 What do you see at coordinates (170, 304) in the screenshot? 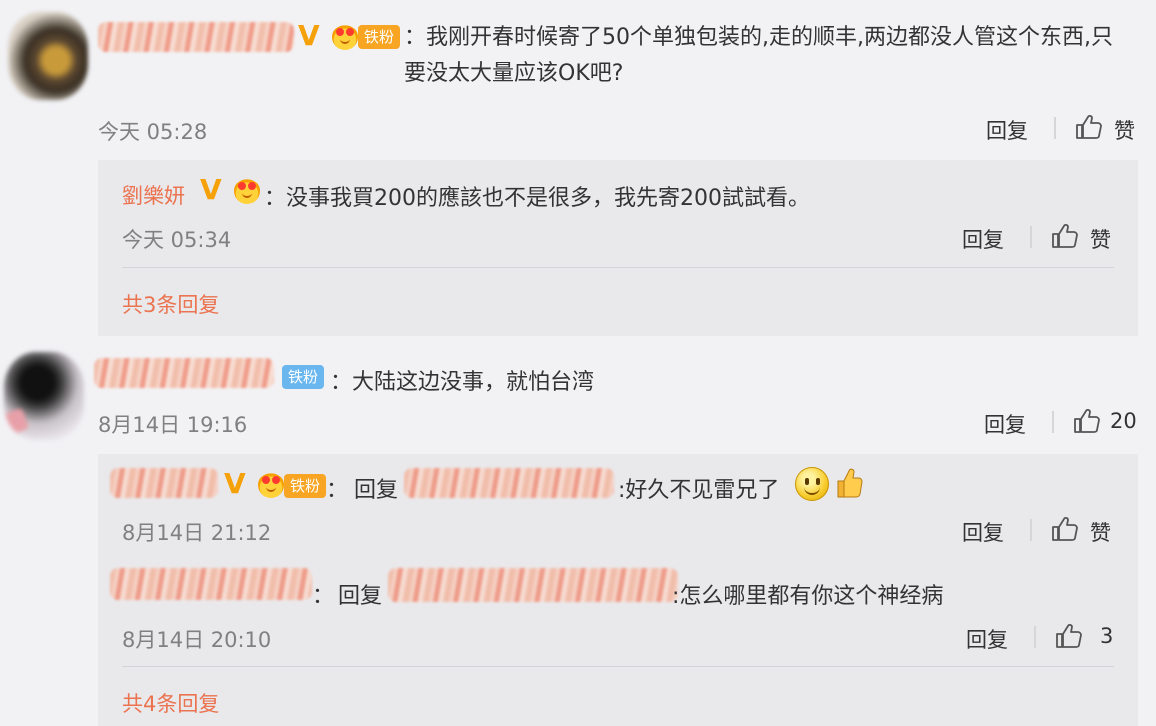
I see `more-replies-link: 共3条回复` at bounding box center [170, 304].